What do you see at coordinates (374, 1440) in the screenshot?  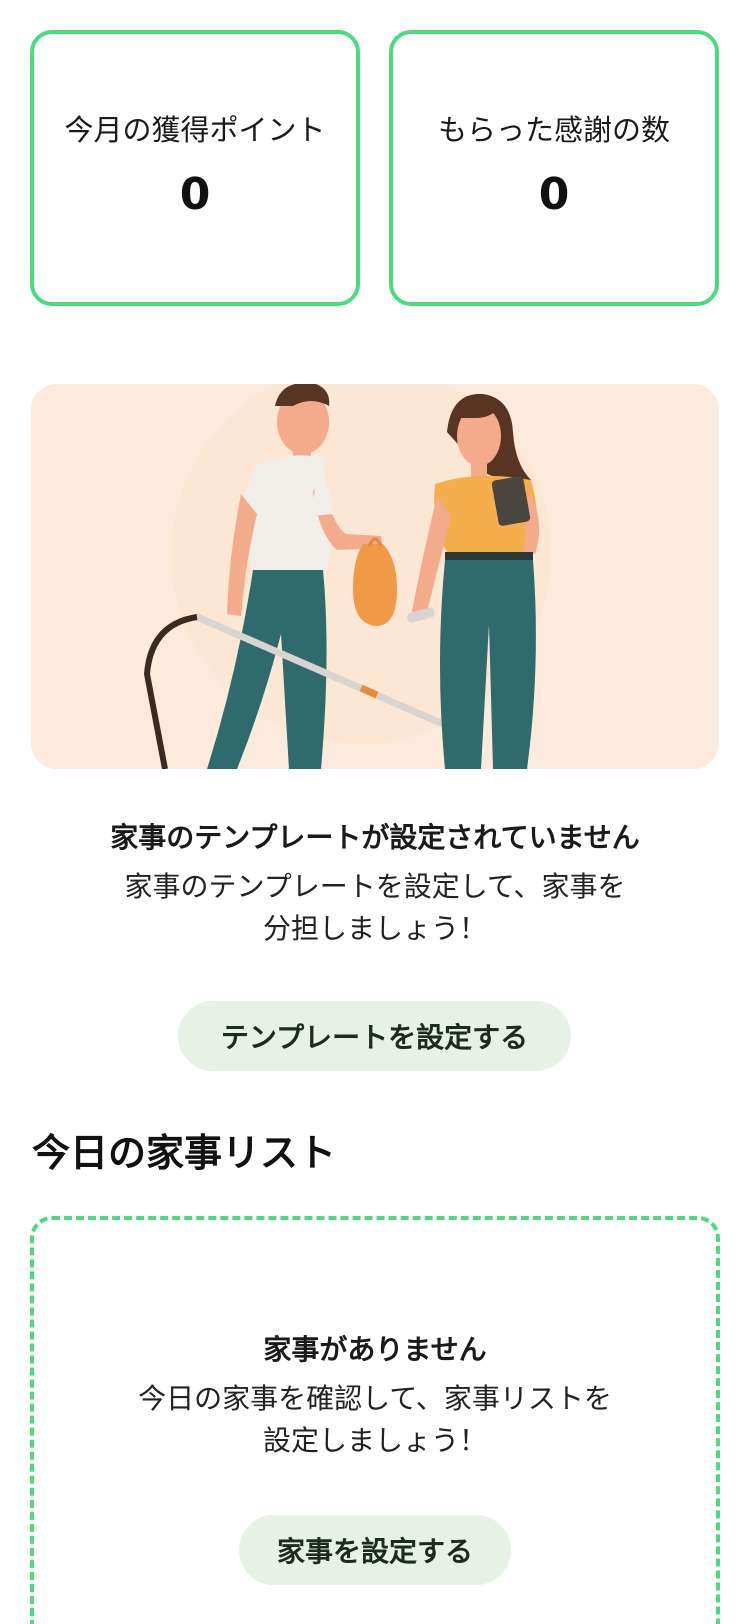 I see `today-chores-desc-line2: 設定しましょう！` at bounding box center [374, 1440].